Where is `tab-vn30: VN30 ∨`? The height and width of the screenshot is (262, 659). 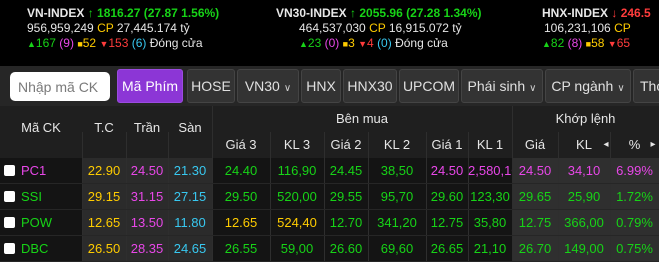
tab-vn30: VN30 ∨ is located at coordinates (268, 86).